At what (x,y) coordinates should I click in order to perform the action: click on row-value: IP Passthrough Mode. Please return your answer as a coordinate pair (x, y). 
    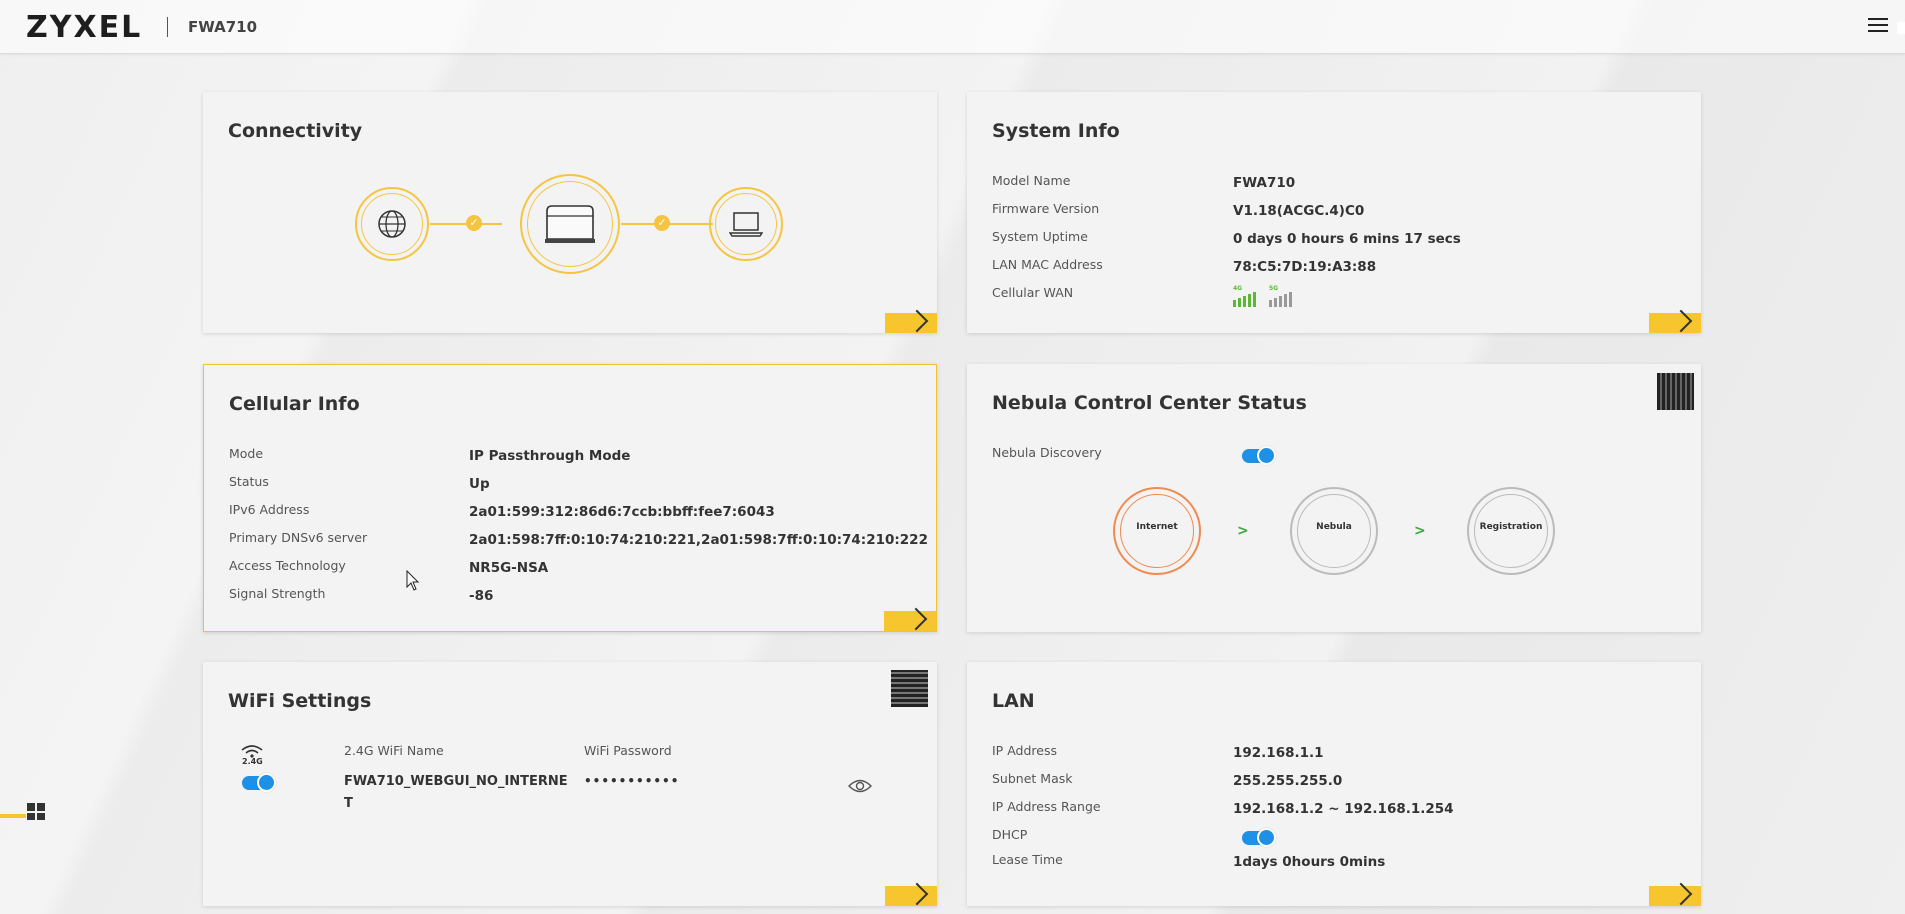
    Looking at the image, I should click on (550, 456).